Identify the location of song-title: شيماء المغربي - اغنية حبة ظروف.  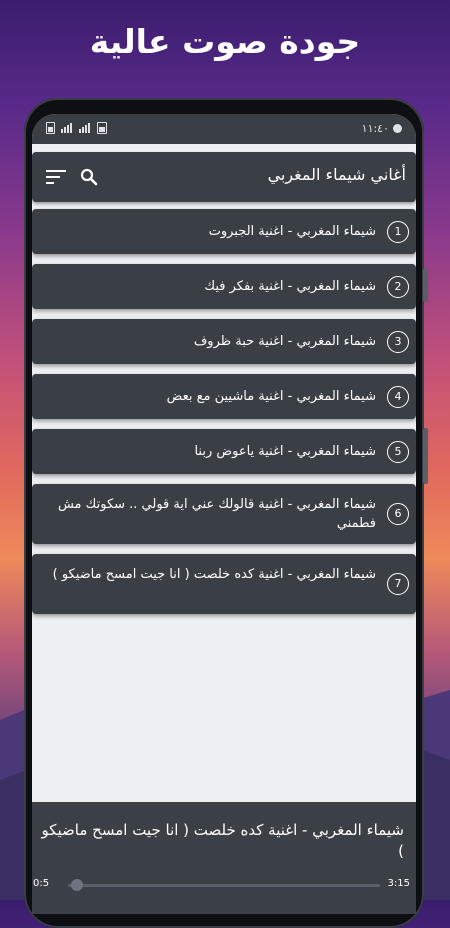
(284, 341).